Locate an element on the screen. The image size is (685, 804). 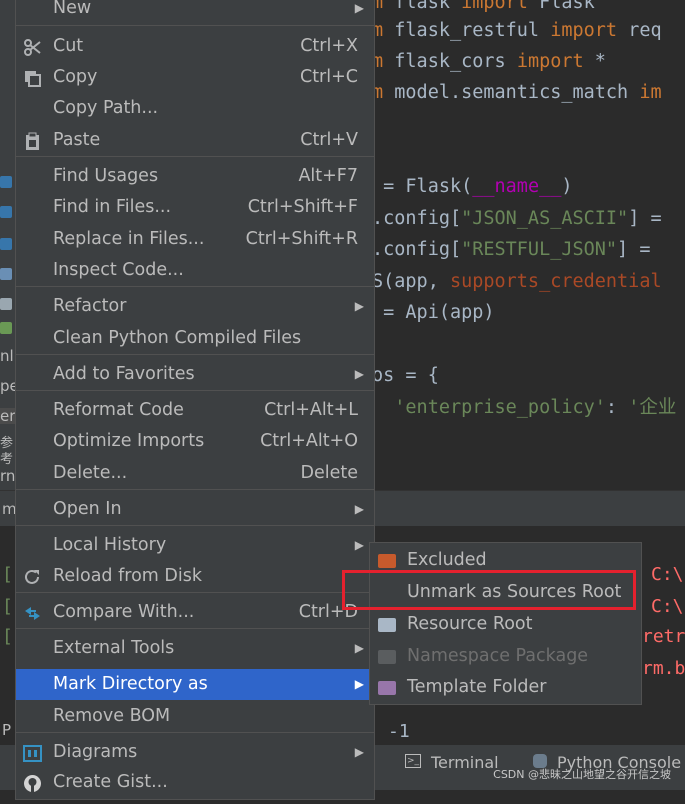
menu-item-find-usages: Find Usages Alt+F7 is located at coordinates (195, 176).